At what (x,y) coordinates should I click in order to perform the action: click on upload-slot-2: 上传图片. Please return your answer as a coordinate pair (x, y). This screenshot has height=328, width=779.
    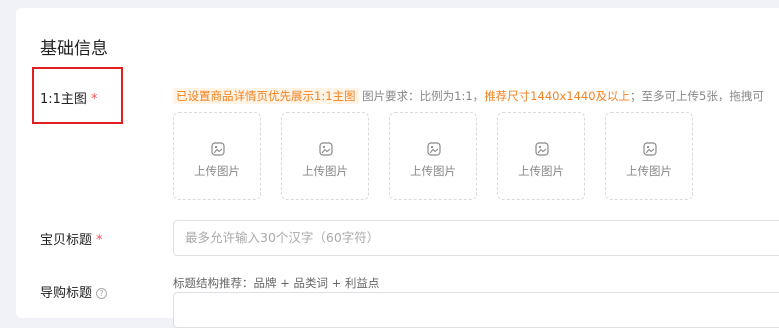
    Looking at the image, I should click on (325, 156).